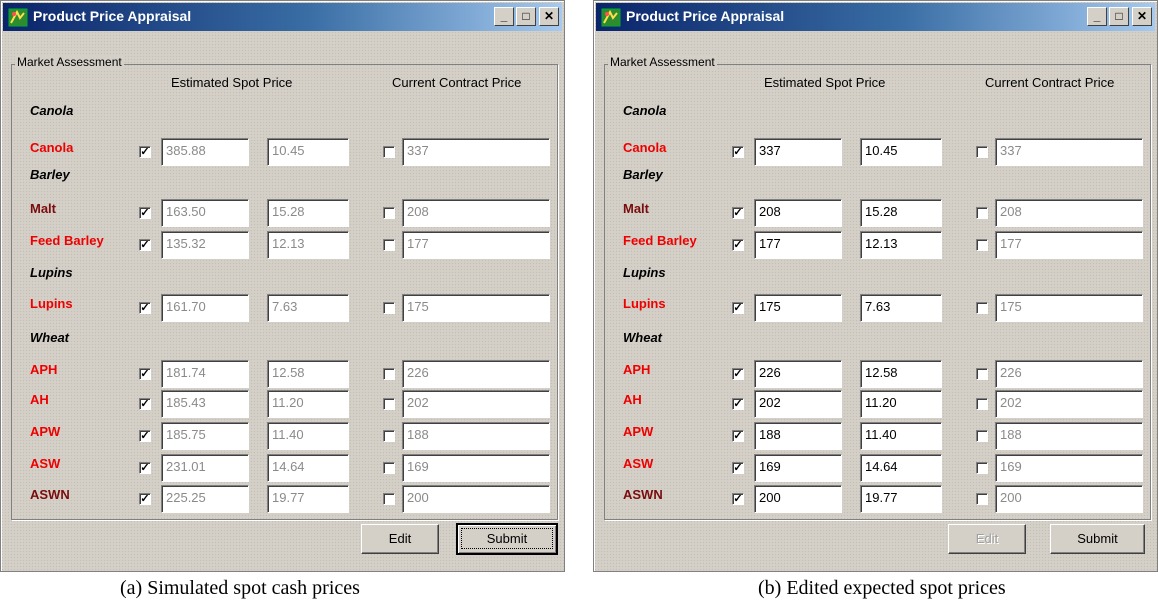 The image size is (1158, 607). What do you see at coordinates (798, 213) in the screenshot?
I see `spot-price-field: 208` at bounding box center [798, 213].